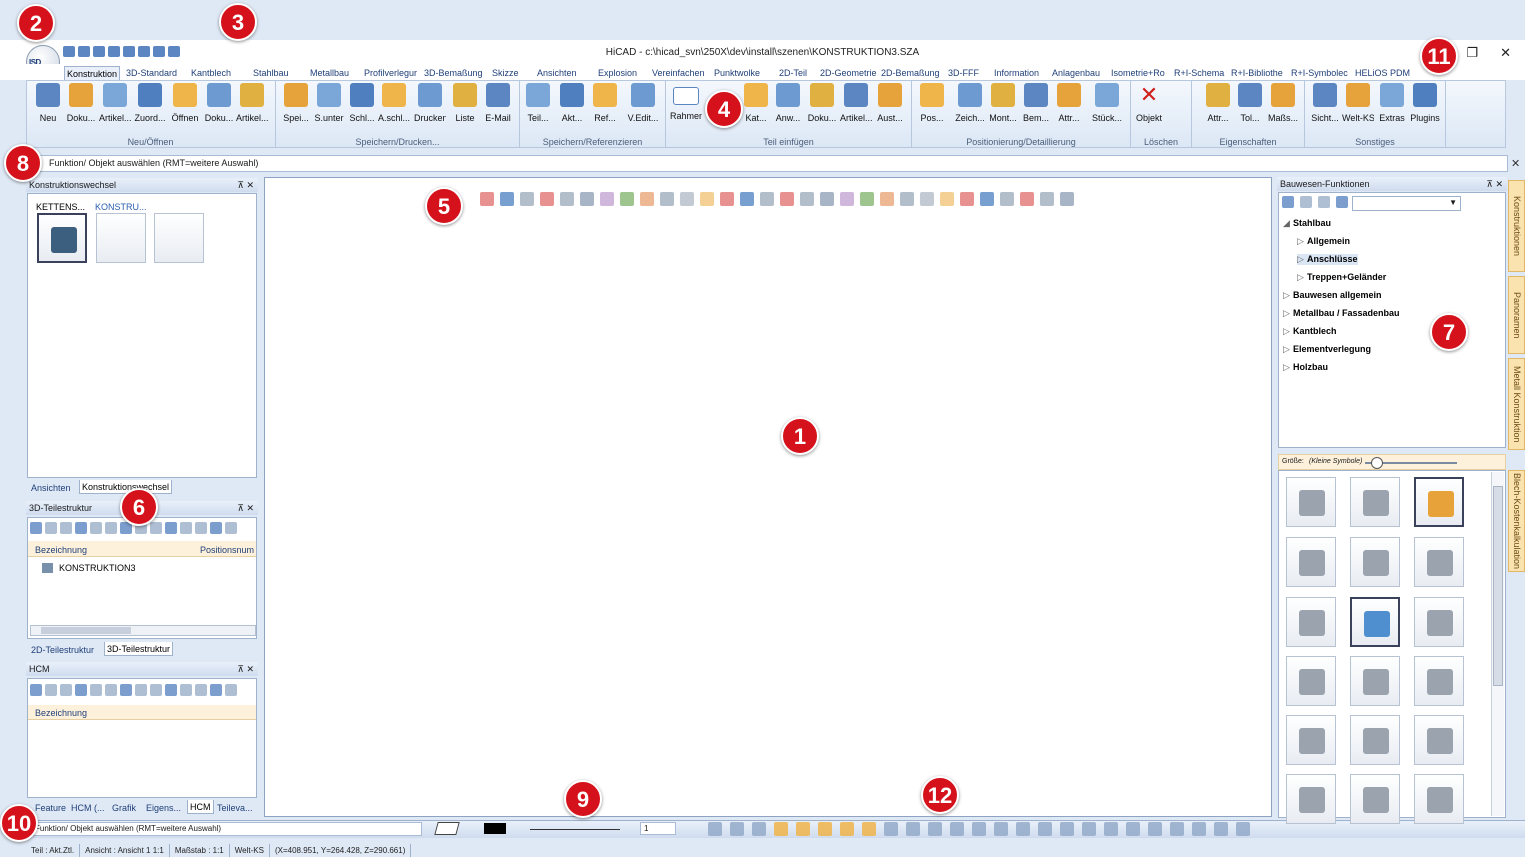 Image resolution: width=1525 pixels, height=857 pixels. Describe the element at coordinates (185, 103) in the screenshot. I see `ribbon-button--ffnen: Öffnen` at that location.